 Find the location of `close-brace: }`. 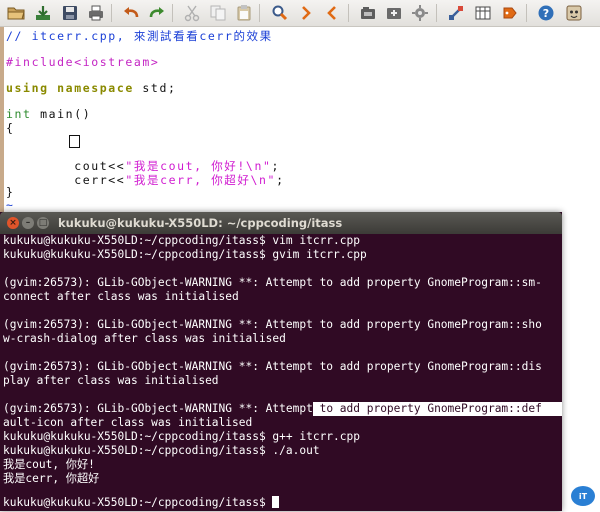

close-brace: } is located at coordinates (10, 192).